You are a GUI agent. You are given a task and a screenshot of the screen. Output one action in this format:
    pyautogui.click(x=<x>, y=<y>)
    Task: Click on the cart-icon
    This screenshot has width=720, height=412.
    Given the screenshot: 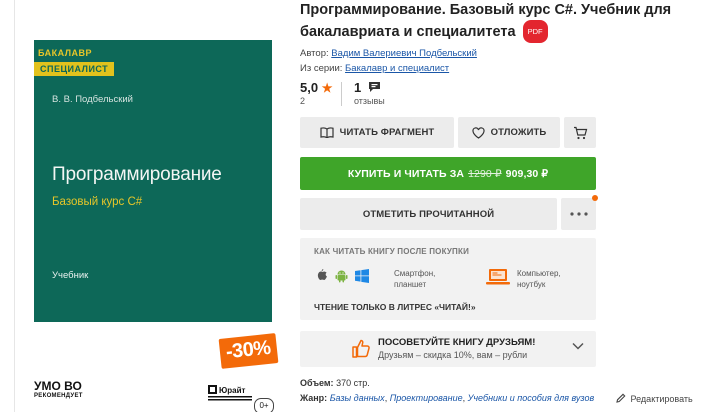 What is the action you would take?
    pyautogui.click(x=580, y=132)
    